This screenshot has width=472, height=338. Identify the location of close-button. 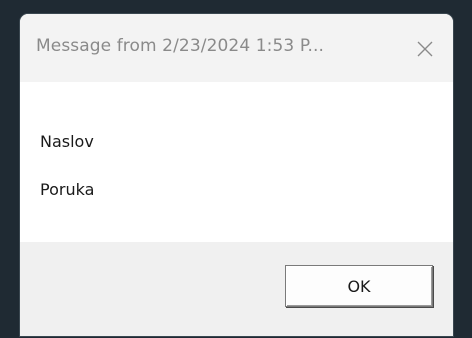
(425, 49).